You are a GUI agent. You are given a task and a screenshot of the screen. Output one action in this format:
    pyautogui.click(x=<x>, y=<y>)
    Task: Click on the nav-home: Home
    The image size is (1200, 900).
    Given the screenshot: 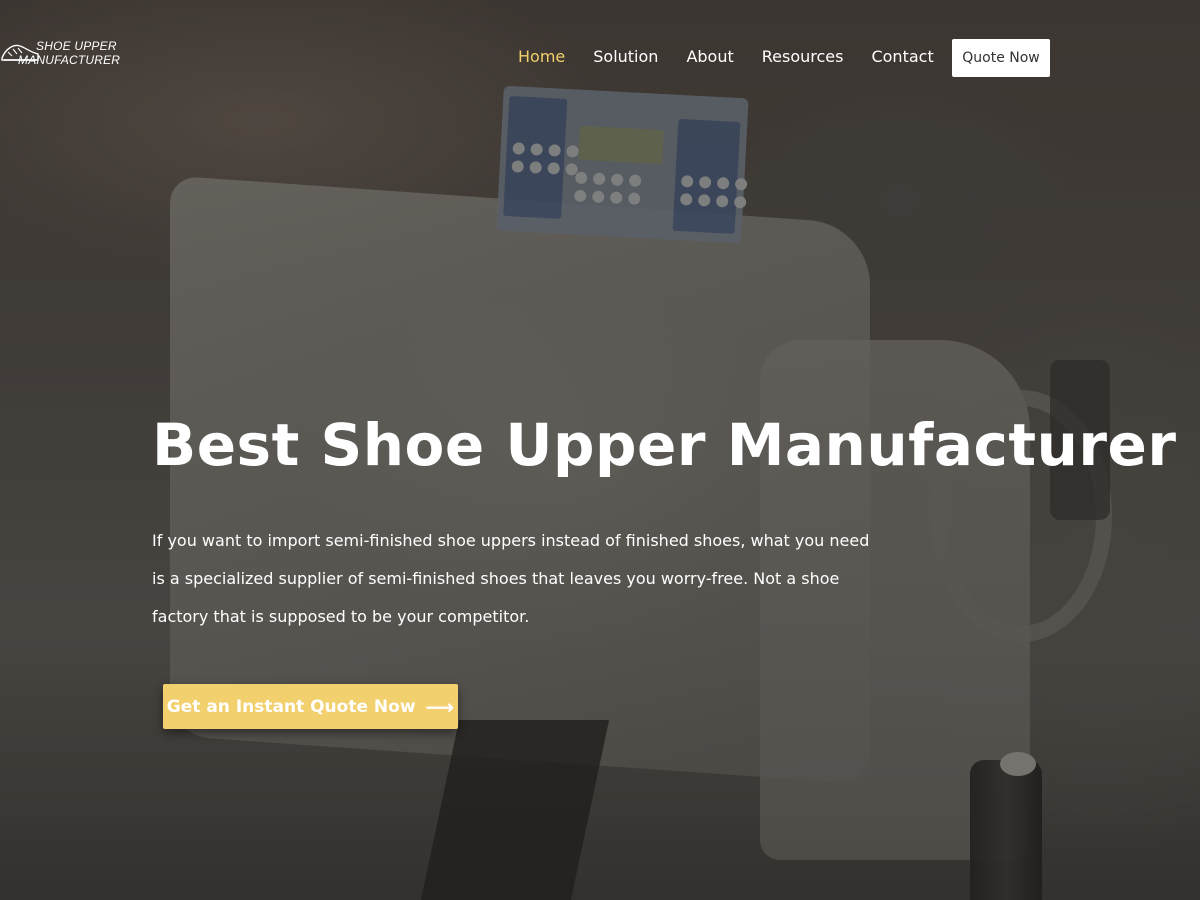 What is the action you would take?
    pyautogui.click(x=541, y=57)
    